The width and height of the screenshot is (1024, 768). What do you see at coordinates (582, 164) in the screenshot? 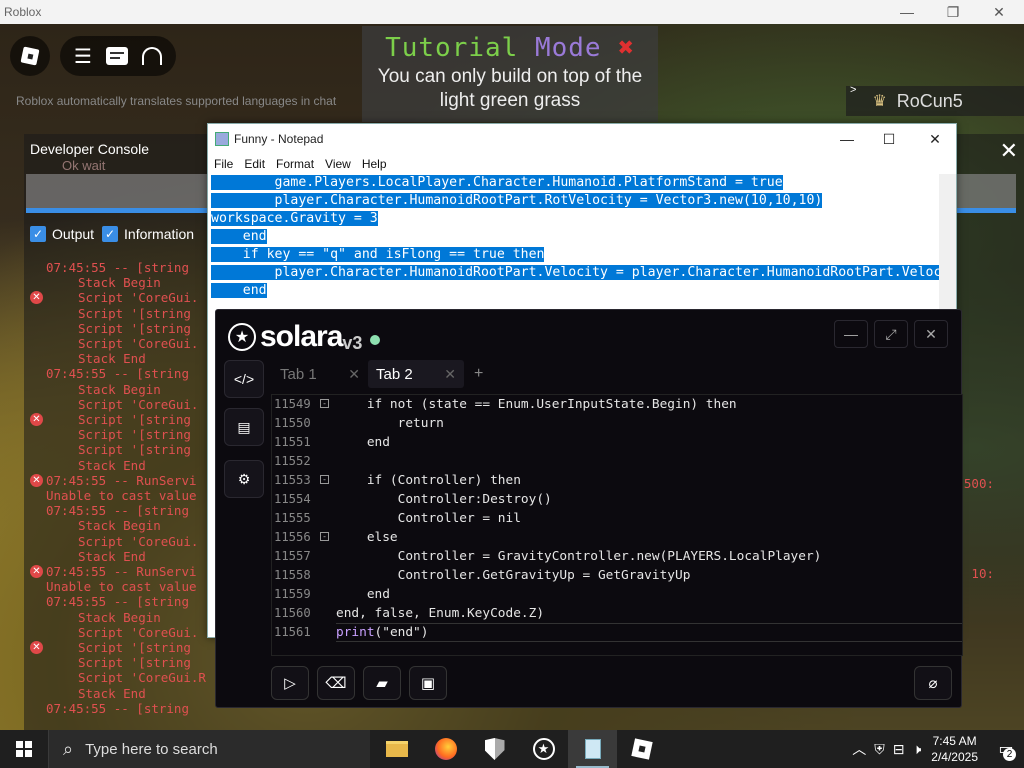
I see `notepad-menubar: File Edit Format View Help` at bounding box center [582, 164].